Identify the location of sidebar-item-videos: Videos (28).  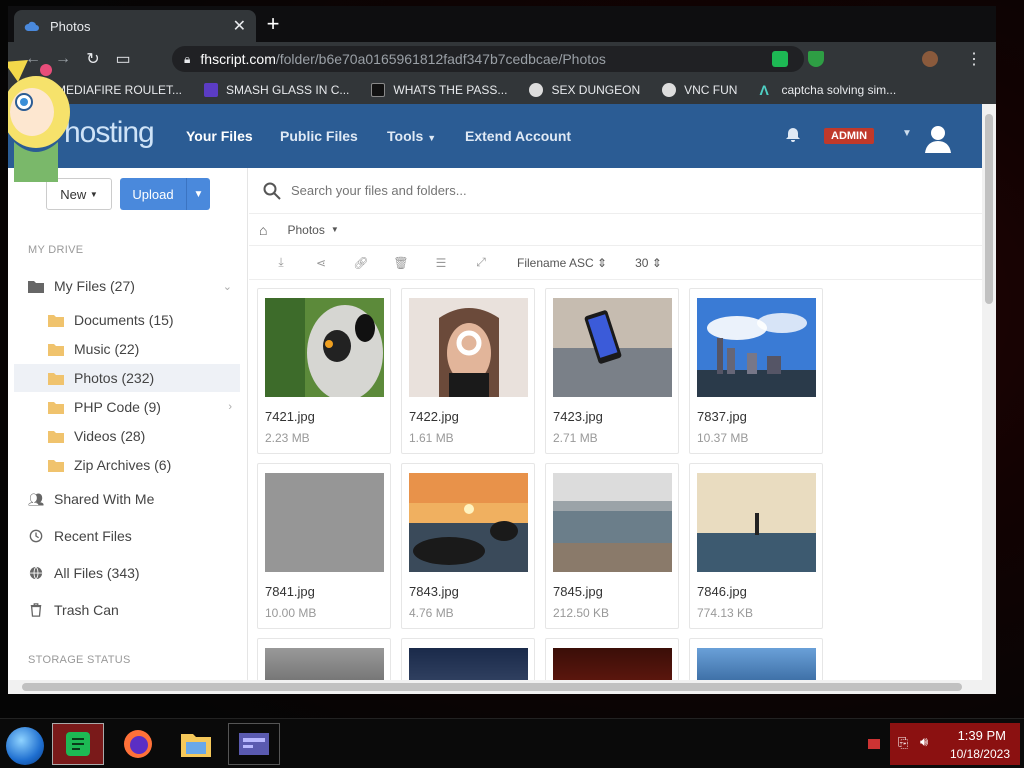
(127, 436).